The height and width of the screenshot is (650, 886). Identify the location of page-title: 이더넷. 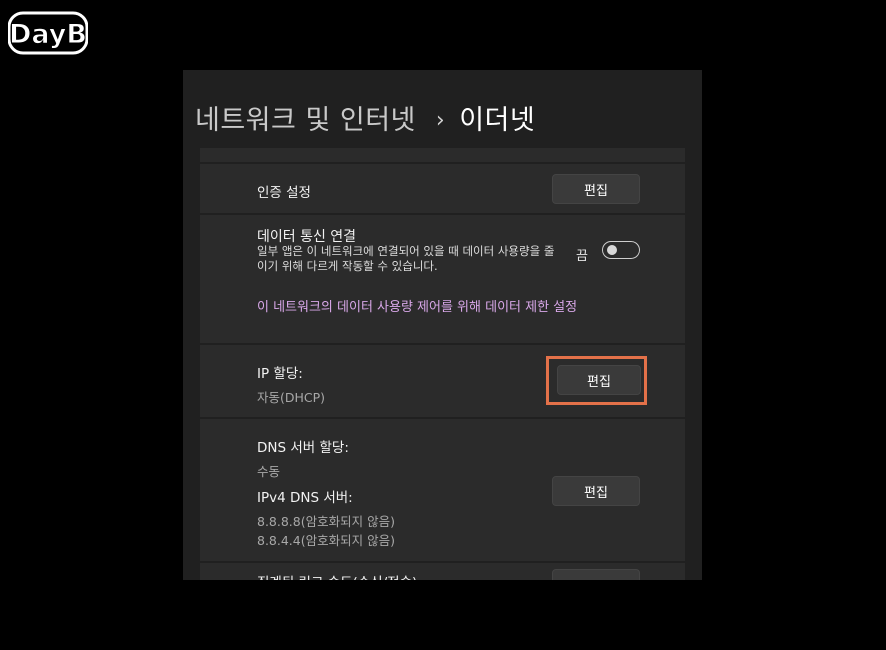
(497, 120).